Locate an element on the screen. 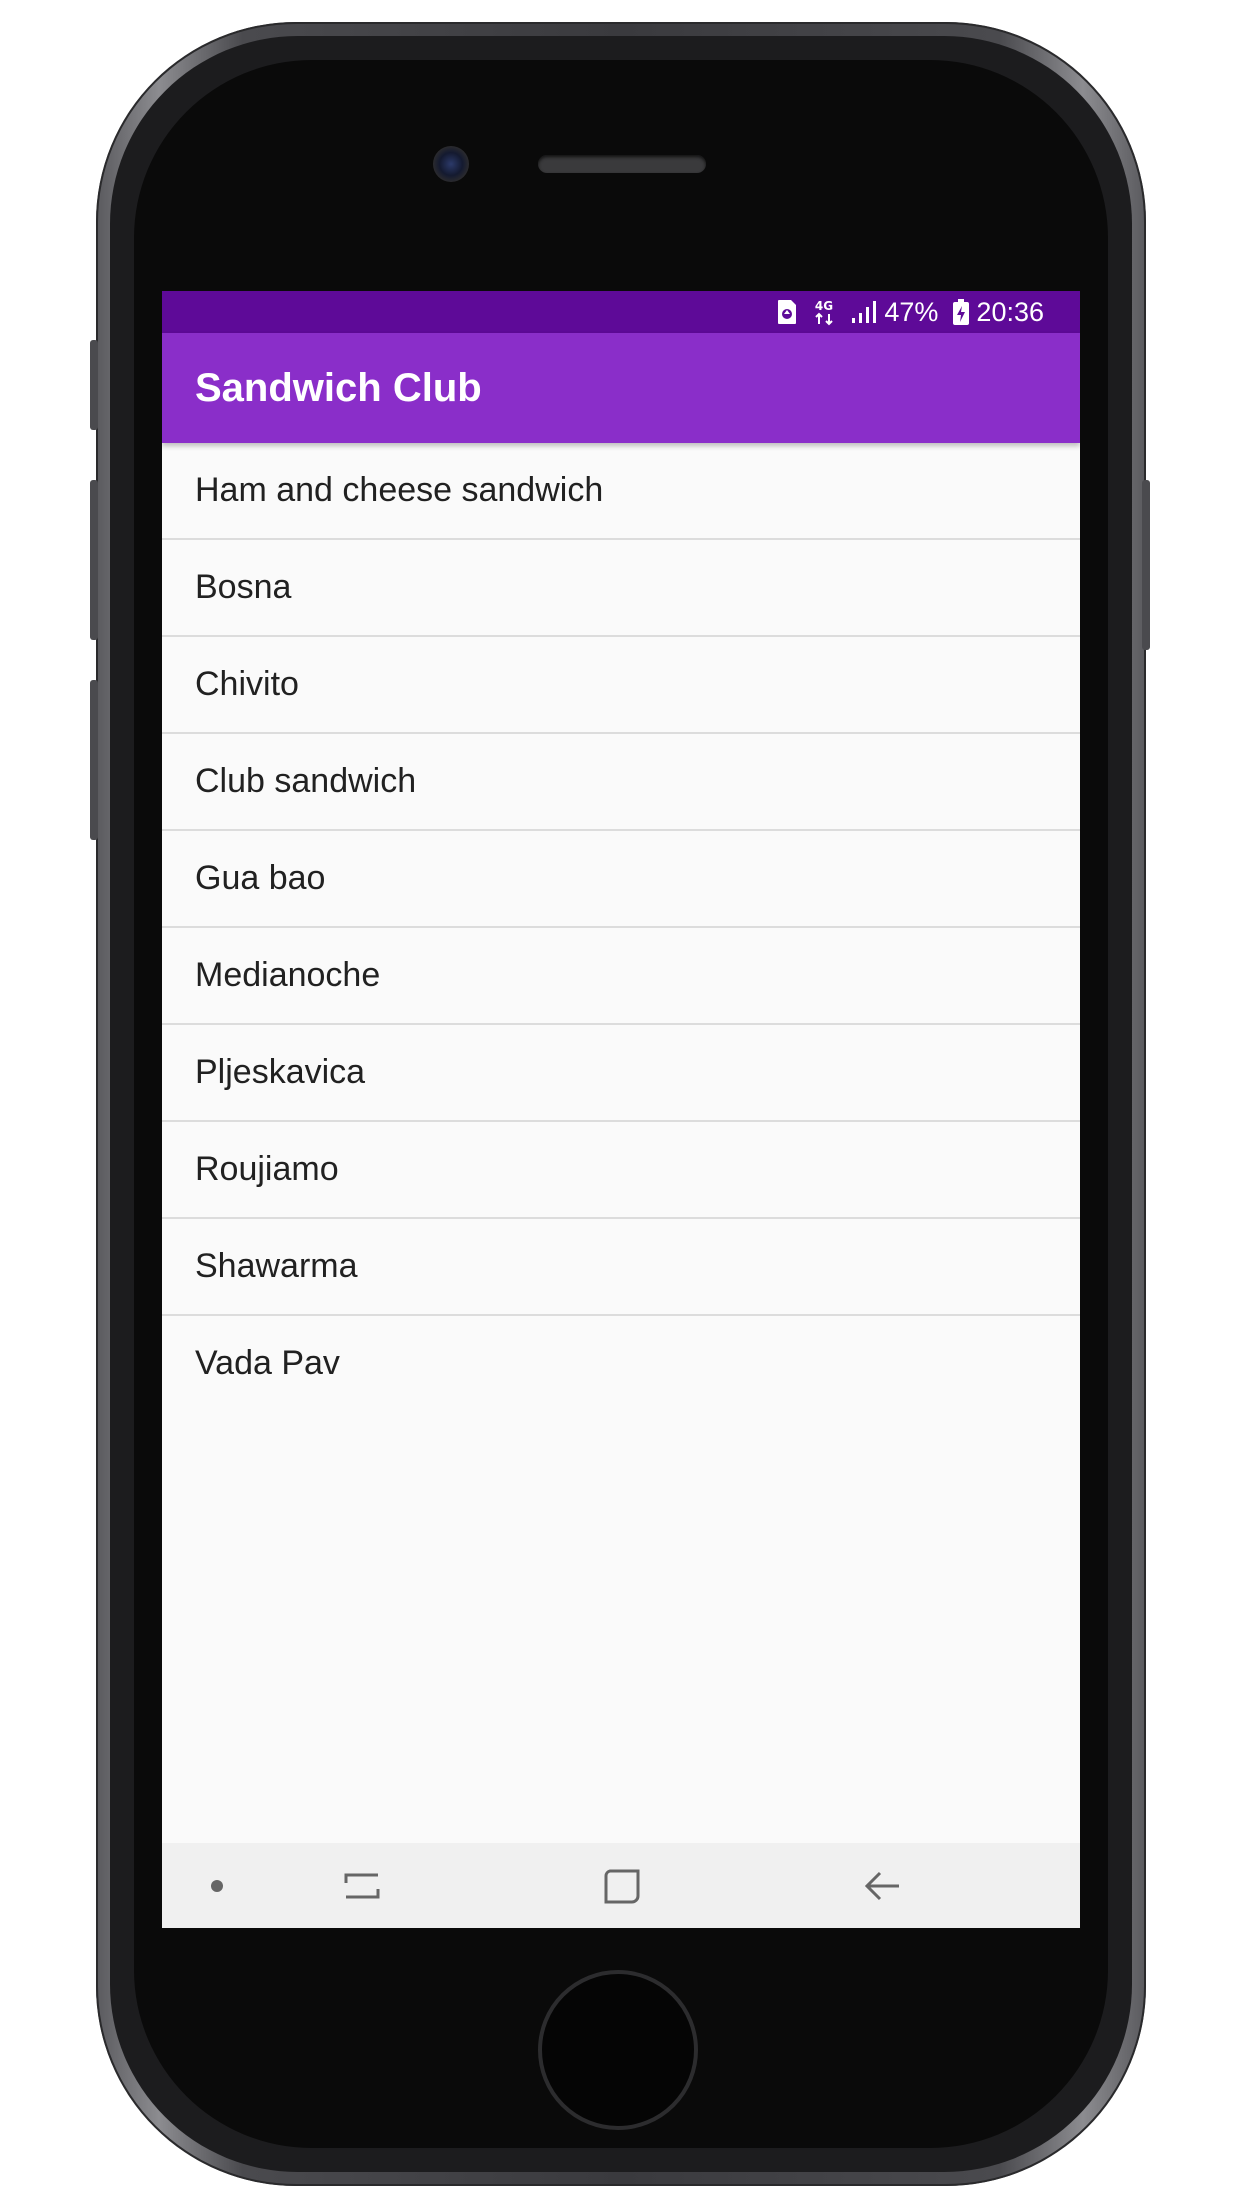 Image resolution: width=1242 pixels, height=2208 pixels. recent-apps-icon is located at coordinates (362, 1885).